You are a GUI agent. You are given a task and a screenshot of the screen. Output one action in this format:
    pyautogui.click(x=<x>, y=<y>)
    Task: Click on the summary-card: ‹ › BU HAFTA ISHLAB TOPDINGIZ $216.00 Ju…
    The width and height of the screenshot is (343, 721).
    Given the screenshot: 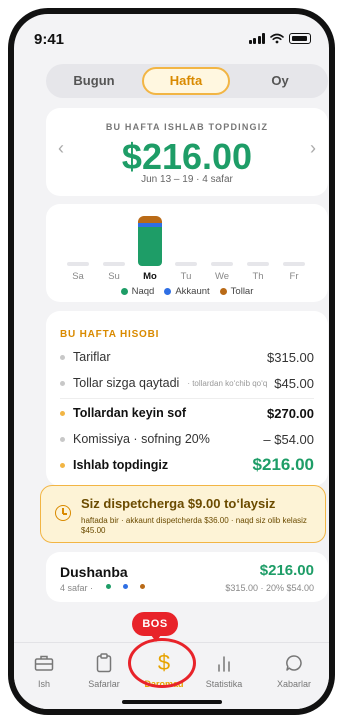 What is the action you would take?
    pyautogui.click(x=187, y=152)
    